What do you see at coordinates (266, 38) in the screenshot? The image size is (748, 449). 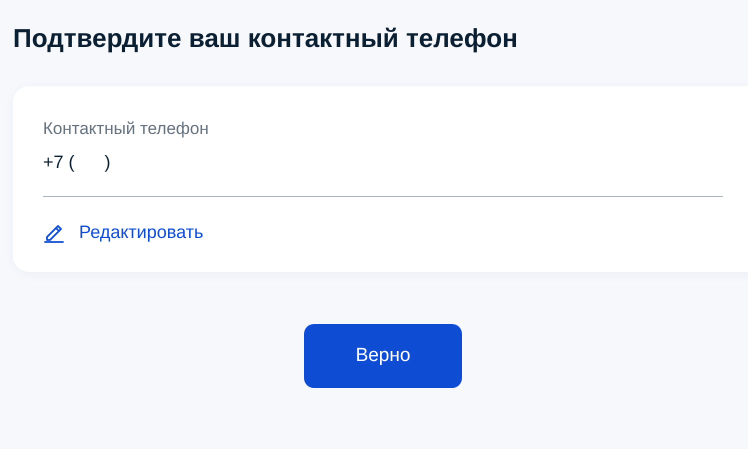 I see `page-title: Подтвердите ваш контактный телефон` at bounding box center [266, 38].